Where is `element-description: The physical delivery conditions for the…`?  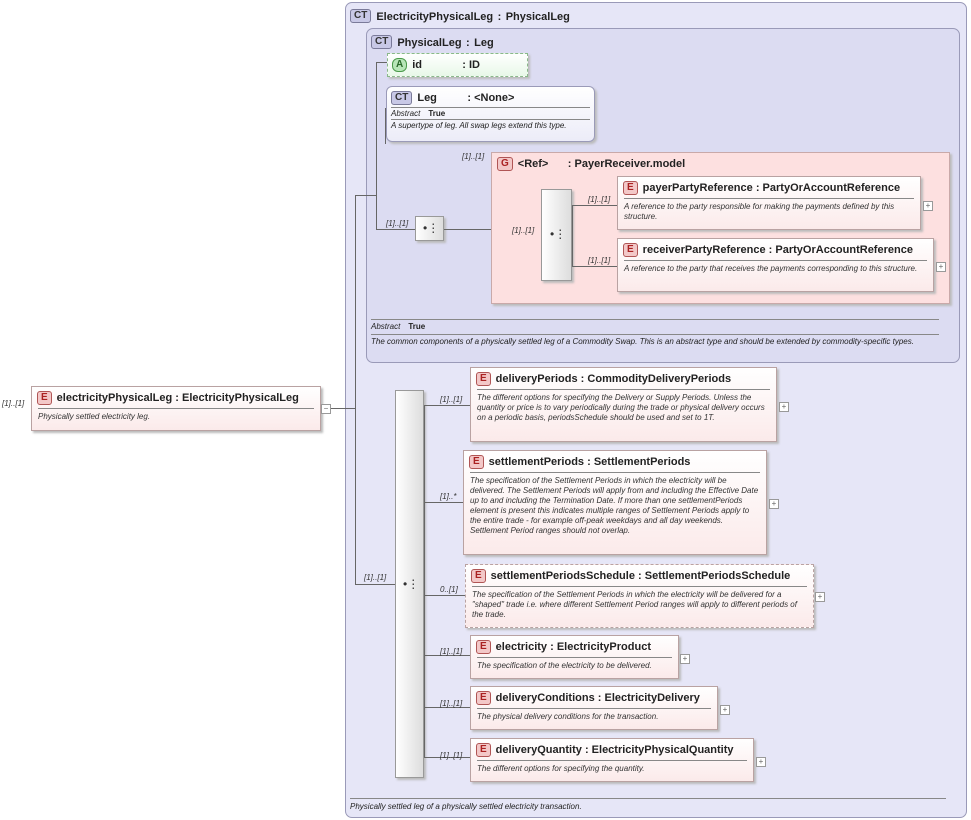 element-description: The physical delivery conditions for the… is located at coordinates (594, 716).